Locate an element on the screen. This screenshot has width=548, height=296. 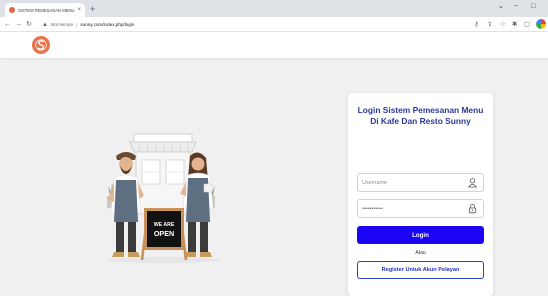
cafe-open-illustration: WE ARE OPEN is located at coordinates (164, 196).